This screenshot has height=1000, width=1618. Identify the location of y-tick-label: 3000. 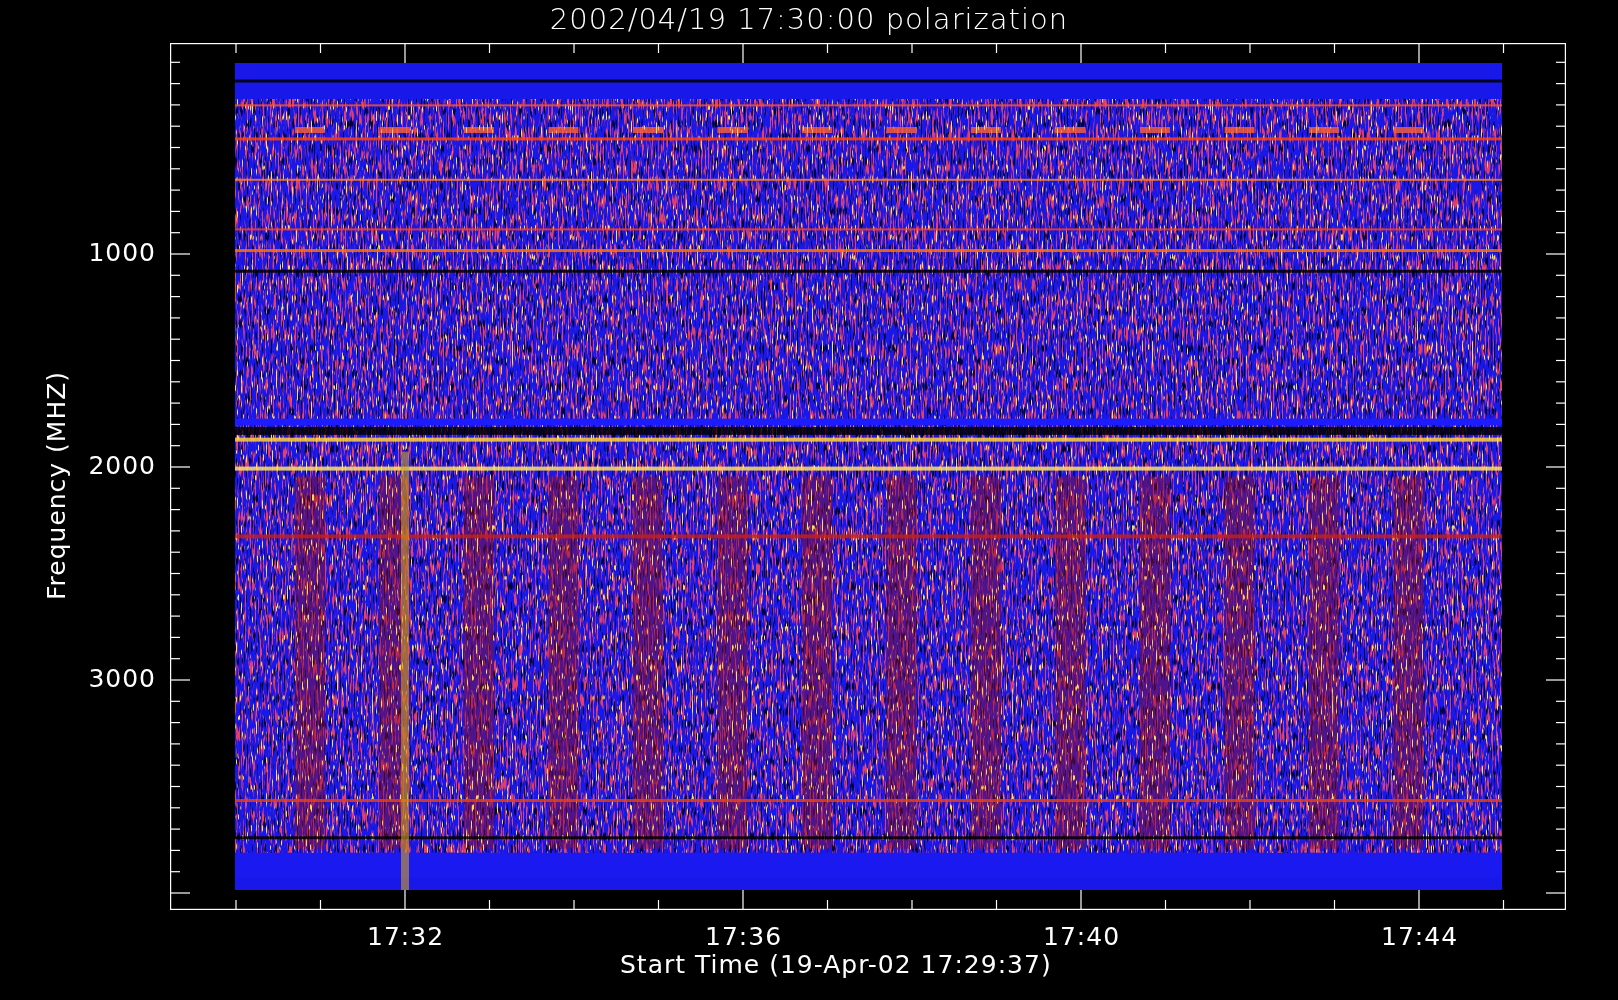
(122, 678).